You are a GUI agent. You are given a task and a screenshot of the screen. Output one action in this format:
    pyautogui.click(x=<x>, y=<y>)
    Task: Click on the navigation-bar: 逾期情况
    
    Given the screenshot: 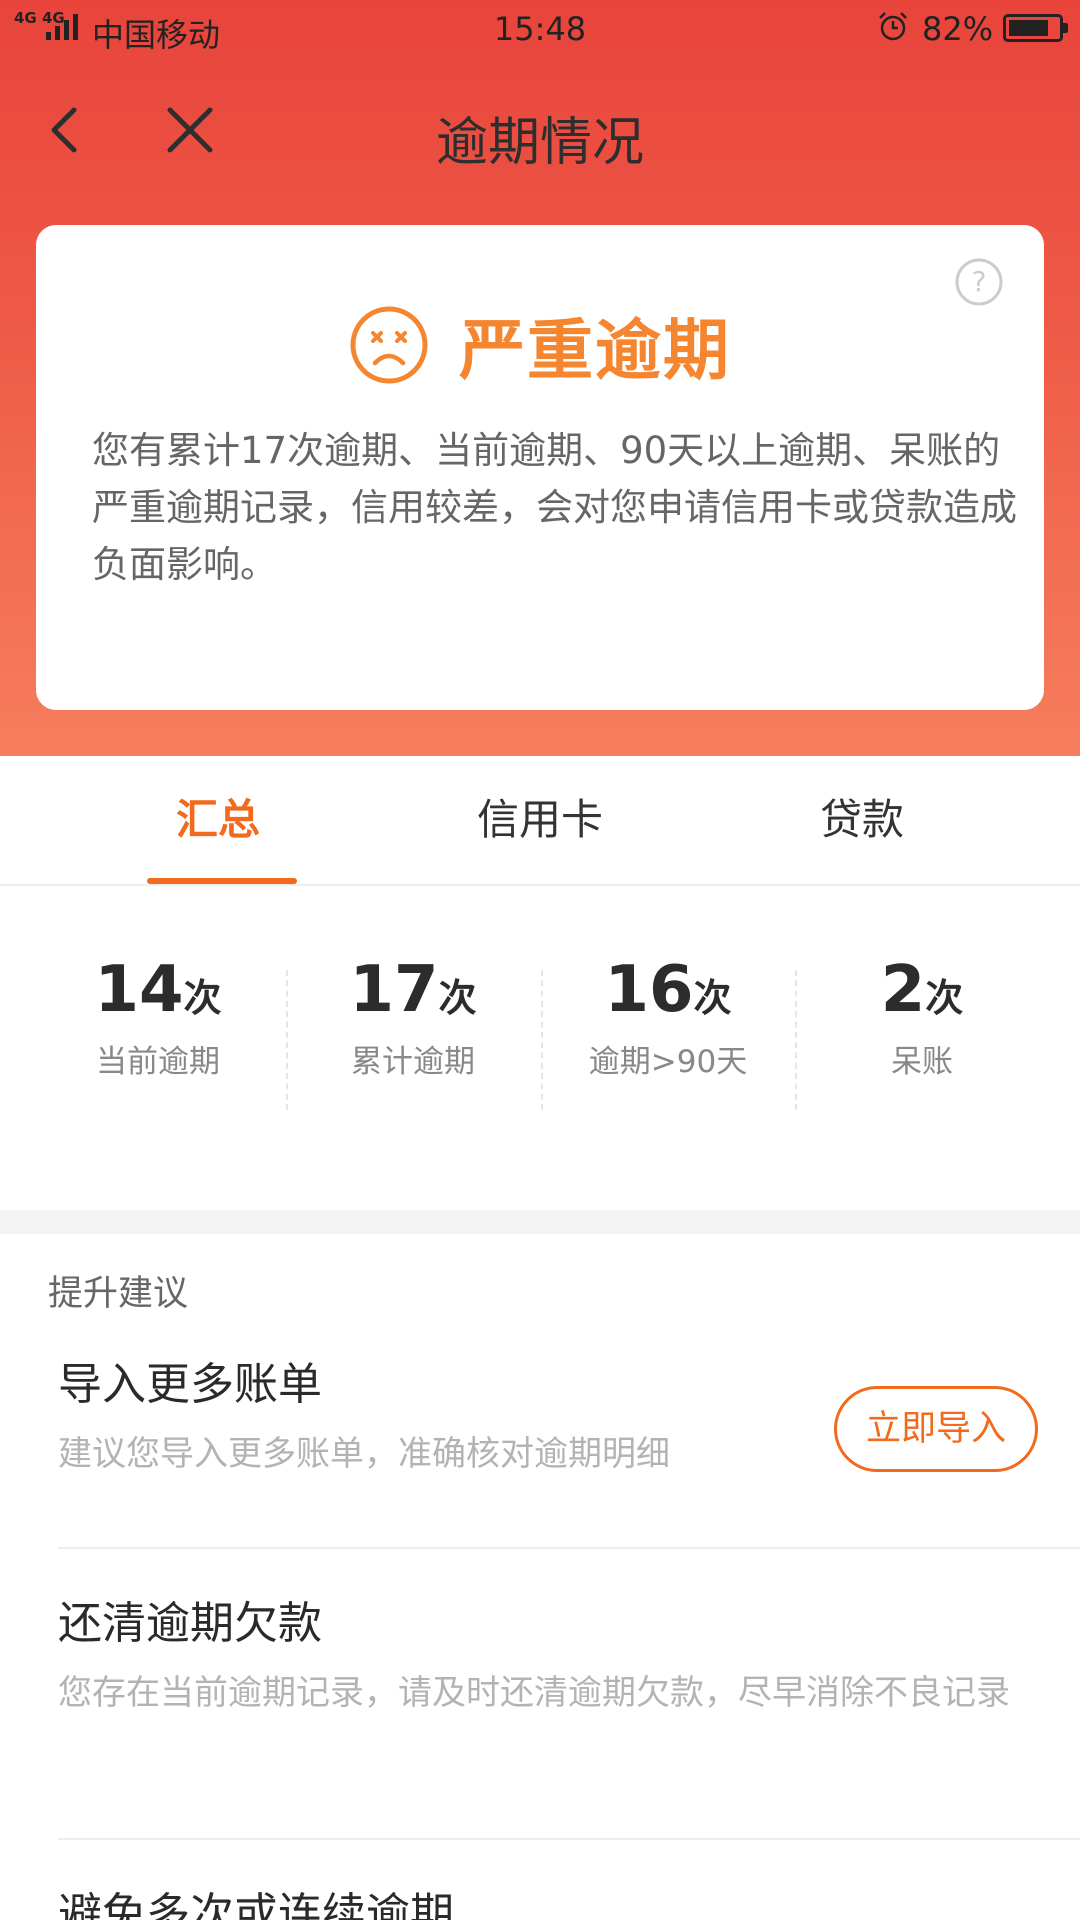 What is the action you would take?
    pyautogui.click(x=540, y=130)
    